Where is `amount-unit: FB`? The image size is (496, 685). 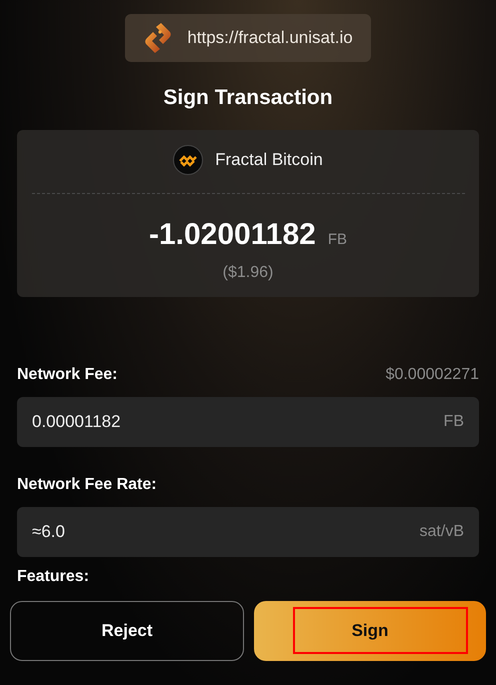
amount-unit: FB is located at coordinates (337, 240).